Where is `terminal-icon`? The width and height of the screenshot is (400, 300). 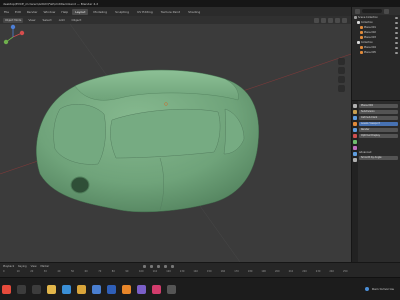
terminal-icon is located at coordinates (171, 289).